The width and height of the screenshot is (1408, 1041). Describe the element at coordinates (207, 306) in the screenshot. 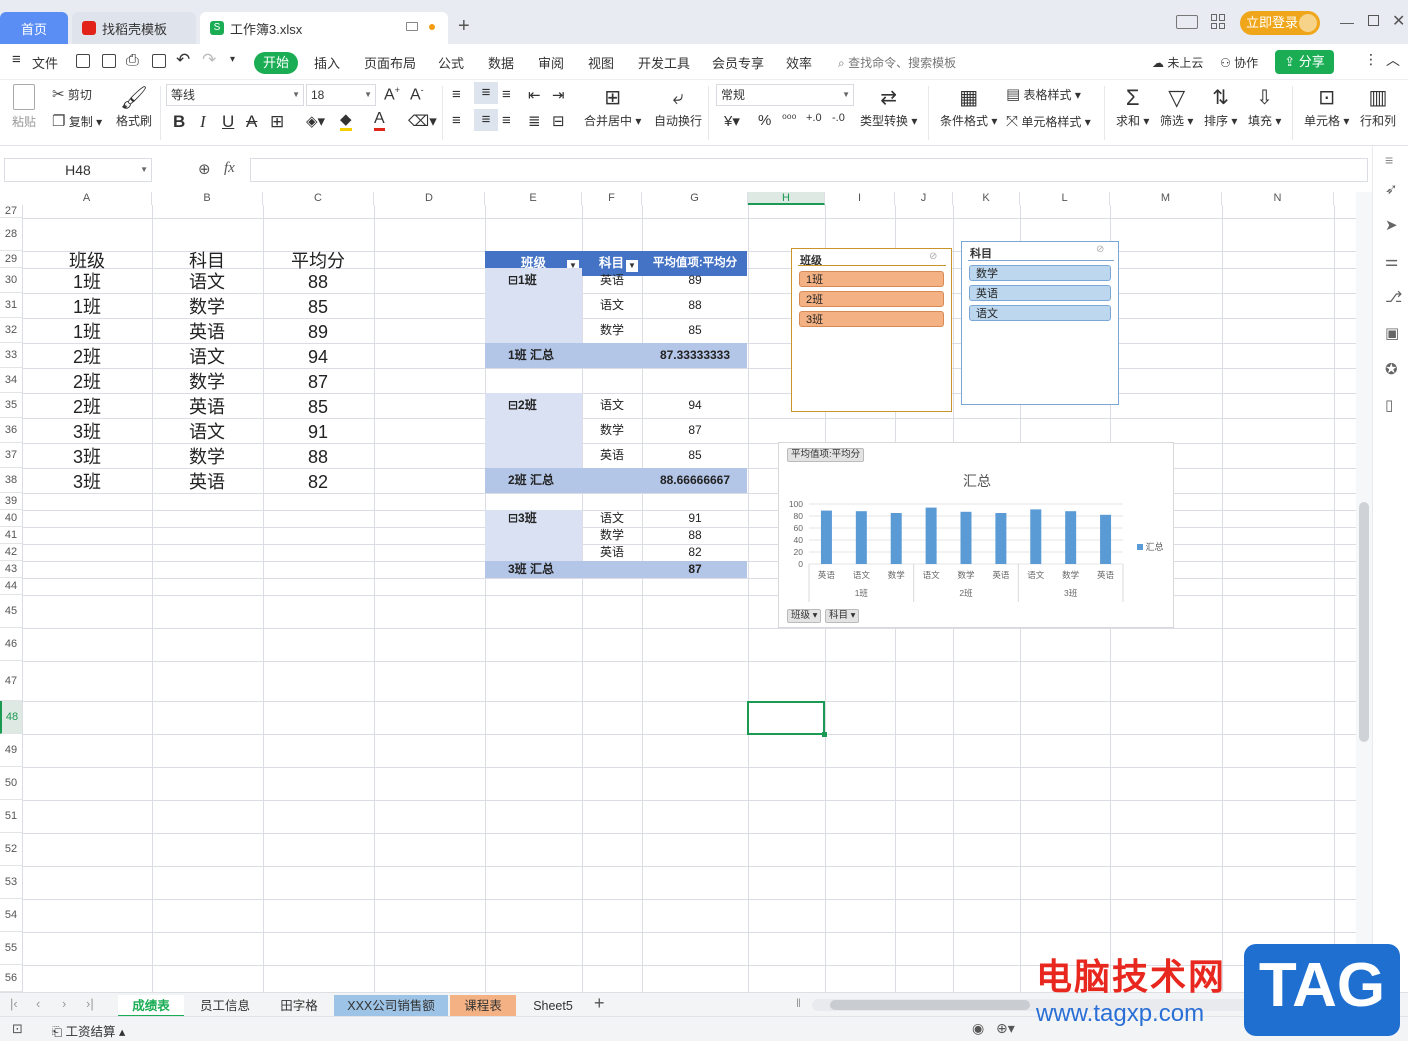

I see `table-cell: 数学` at that location.